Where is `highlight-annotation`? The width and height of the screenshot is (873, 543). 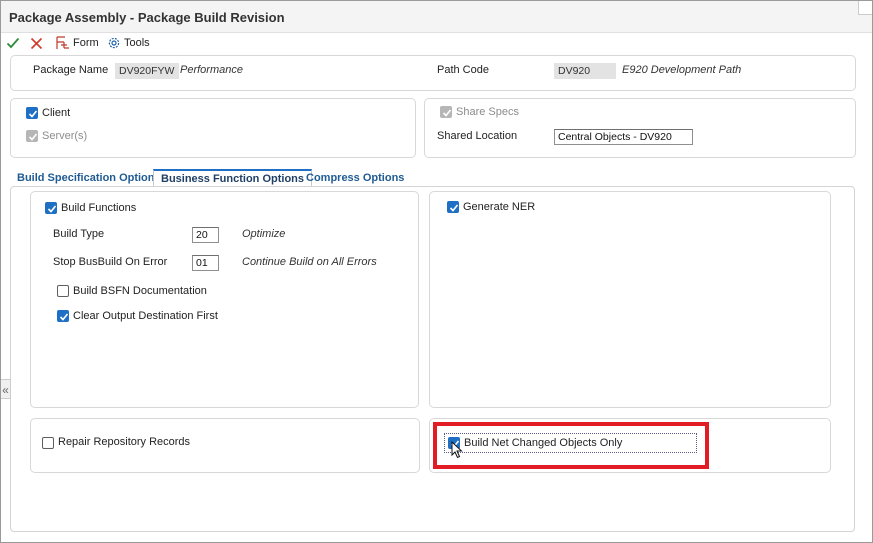
highlight-annotation is located at coordinates (571, 445).